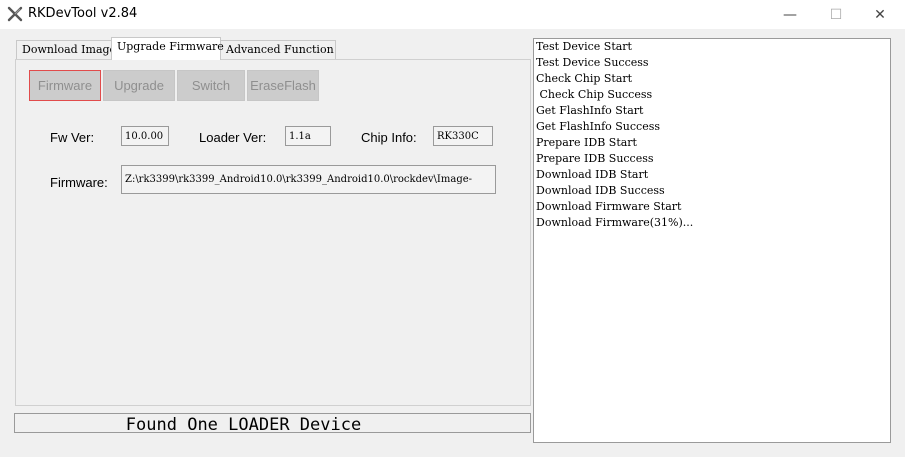 This screenshot has height=457, width=905. I want to click on maximize-icon: ☐, so click(836, 14).